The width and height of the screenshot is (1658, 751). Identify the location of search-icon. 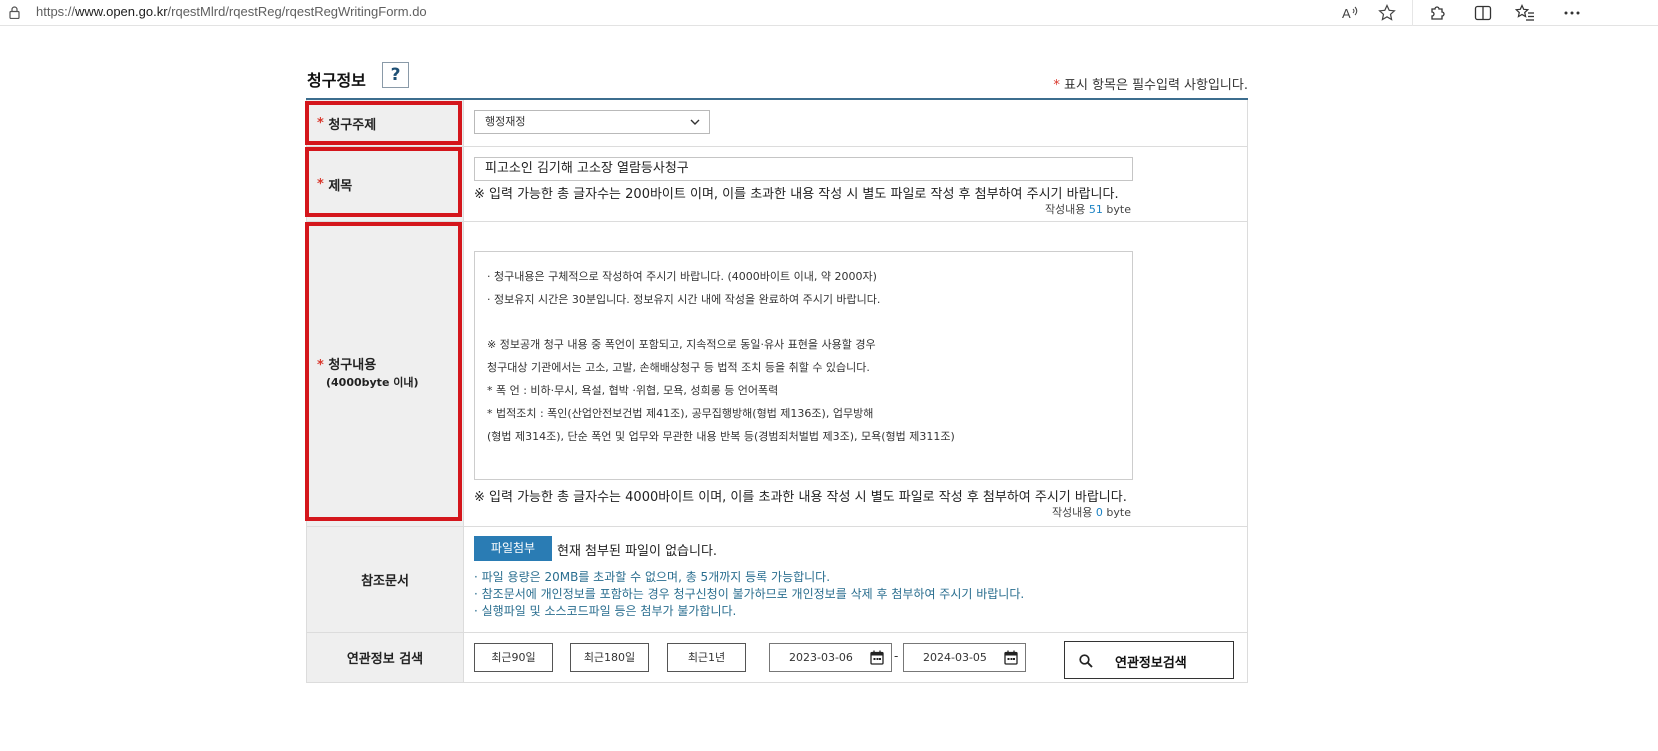
(1086, 661).